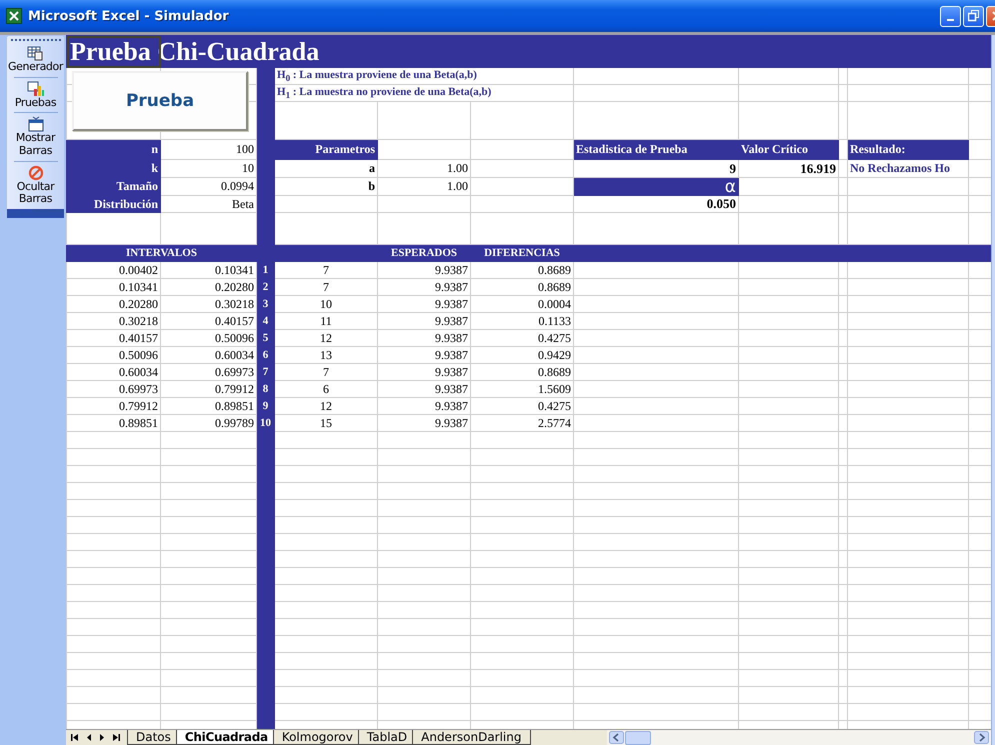 The image size is (995, 745). What do you see at coordinates (326, 423) in the screenshot?
I see `table-cell: 15` at bounding box center [326, 423].